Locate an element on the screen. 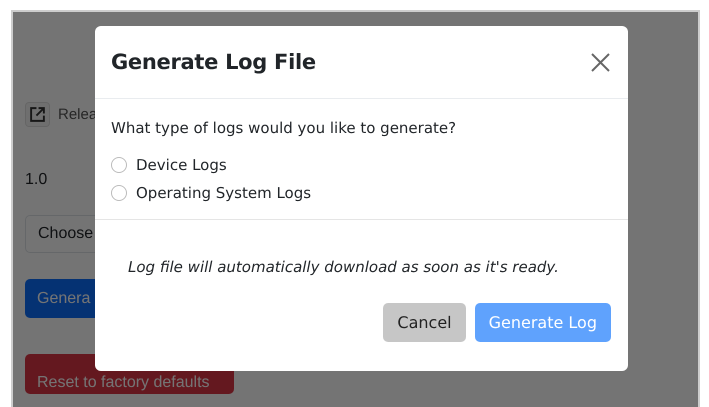  external-link-button is located at coordinates (37, 114).